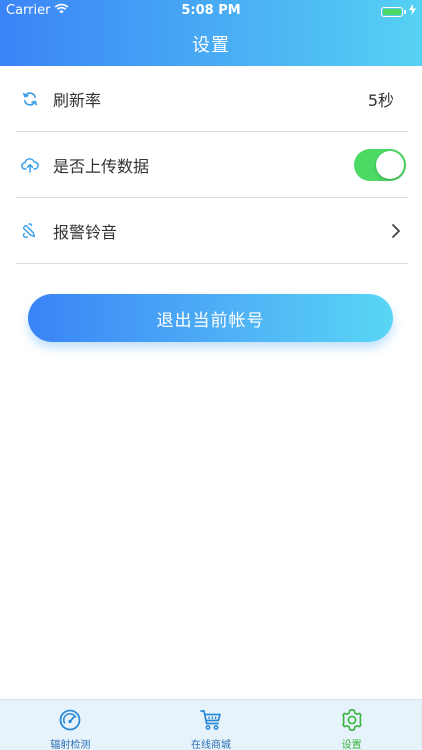 The width and height of the screenshot is (422, 750). I want to click on logout-button: 退出当前帐号, so click(210, 318).